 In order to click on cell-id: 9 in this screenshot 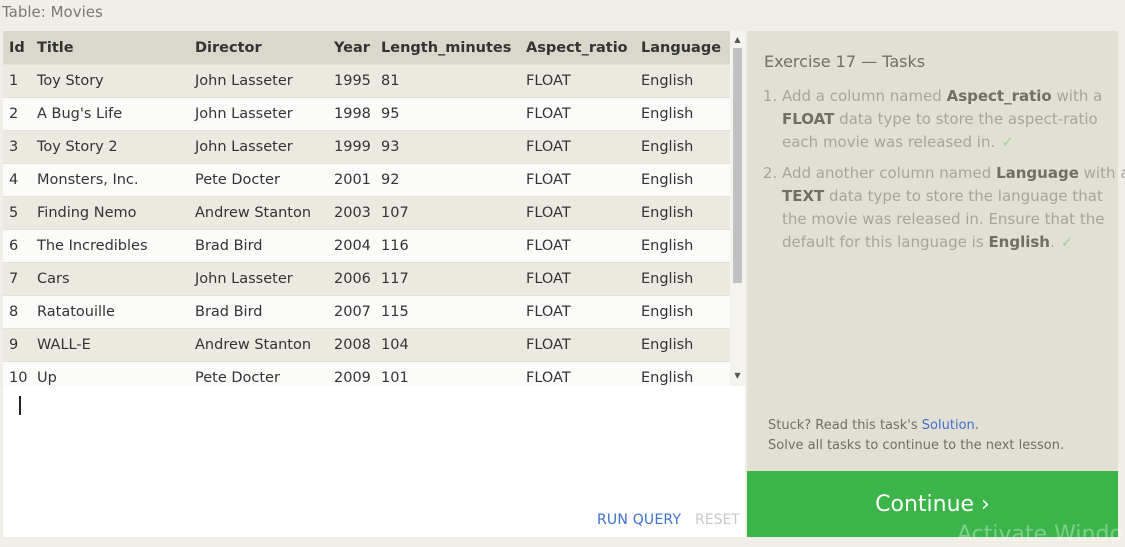, I will do `click(17, 345)`.